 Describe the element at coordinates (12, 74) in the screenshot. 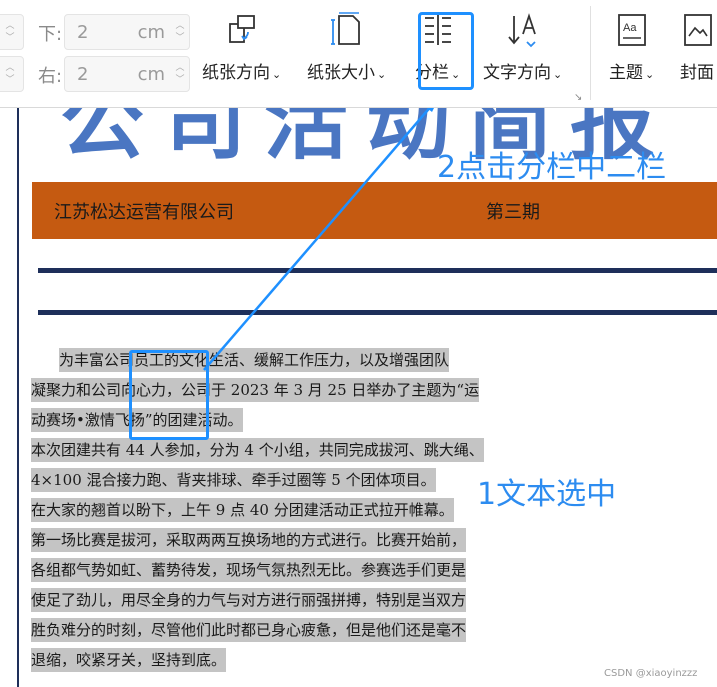

I see `left-margin-stepper-partial: ︿ ﹀` at that location.